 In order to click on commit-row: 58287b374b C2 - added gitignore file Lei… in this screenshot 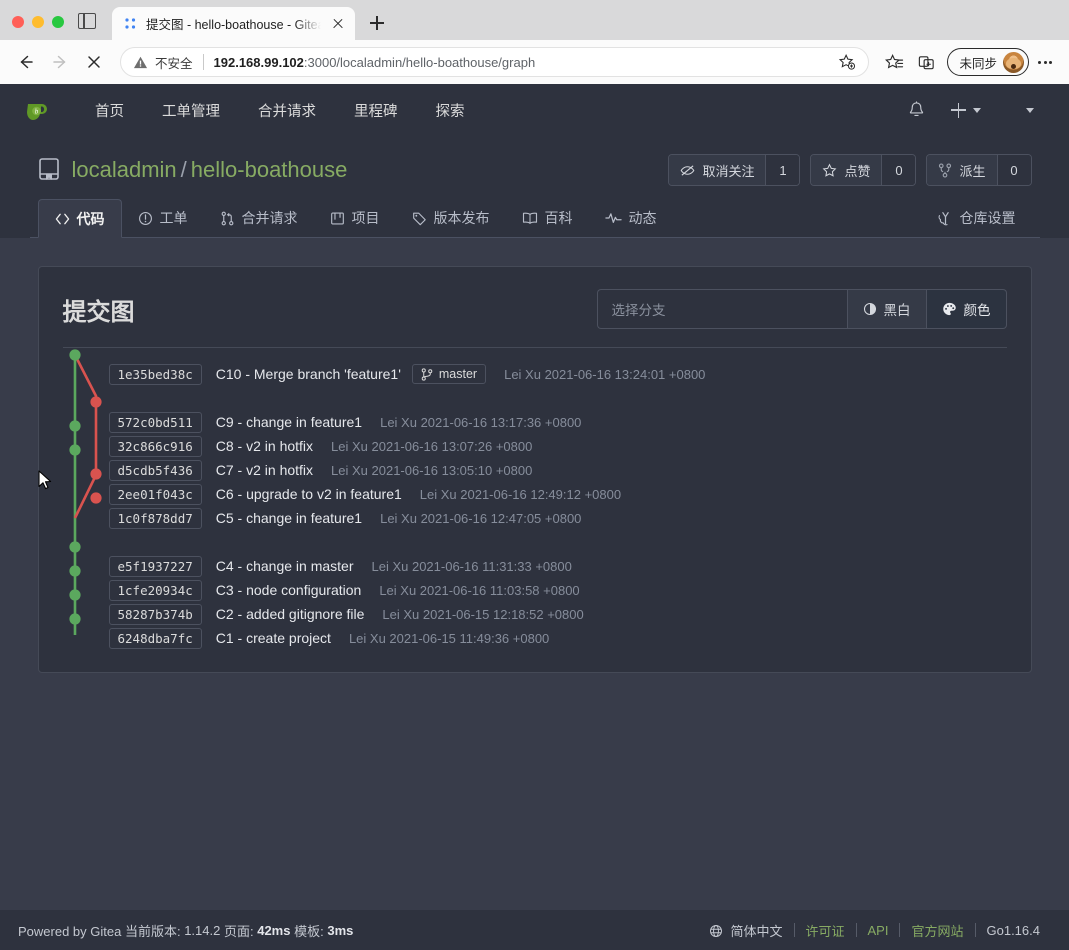, I will do `click(535, 614)`.